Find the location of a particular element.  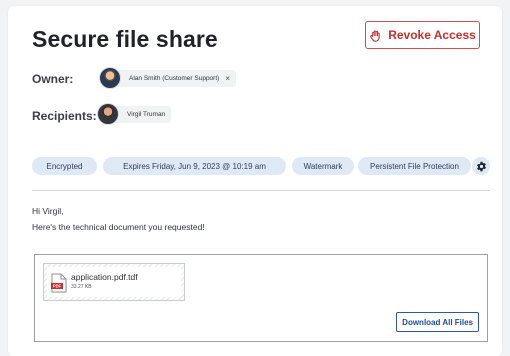

tag-encrypted: Encrypted is located at coordinates (64, 166).